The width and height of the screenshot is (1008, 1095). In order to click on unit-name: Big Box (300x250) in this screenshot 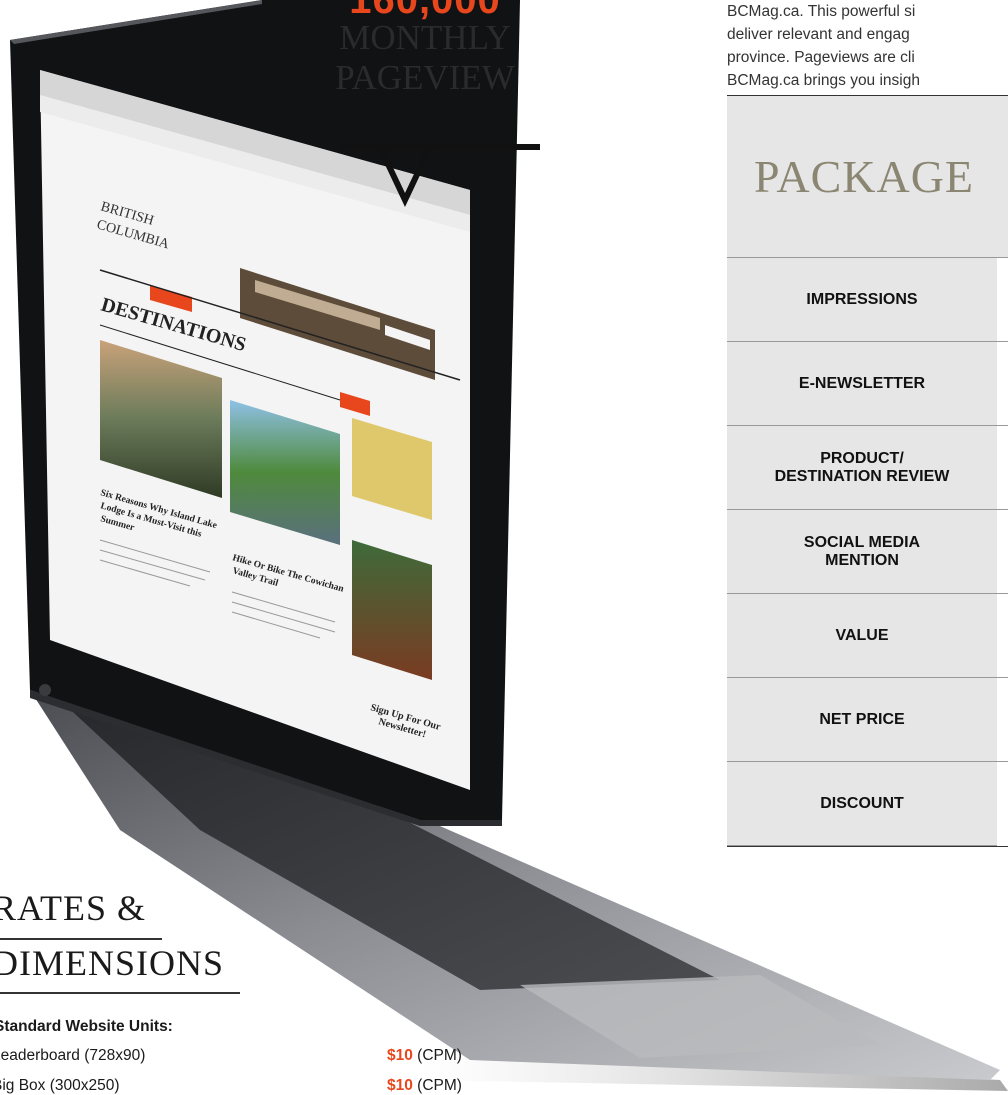, I will do `click(60, 1085)`.